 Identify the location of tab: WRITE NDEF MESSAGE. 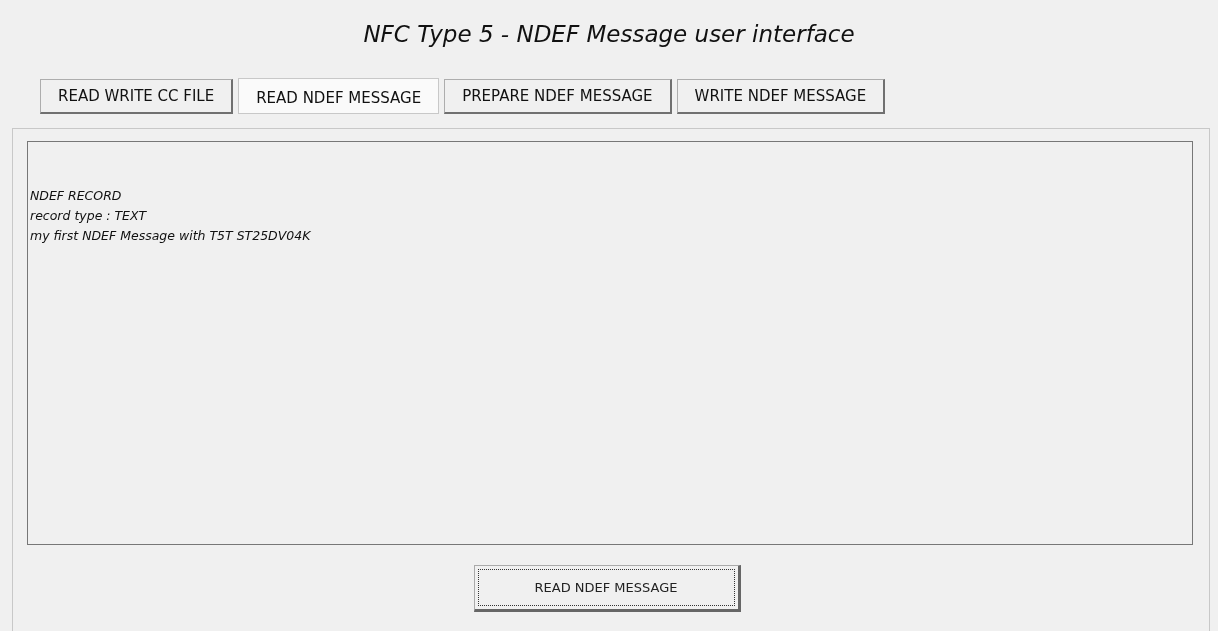
(781, 96).